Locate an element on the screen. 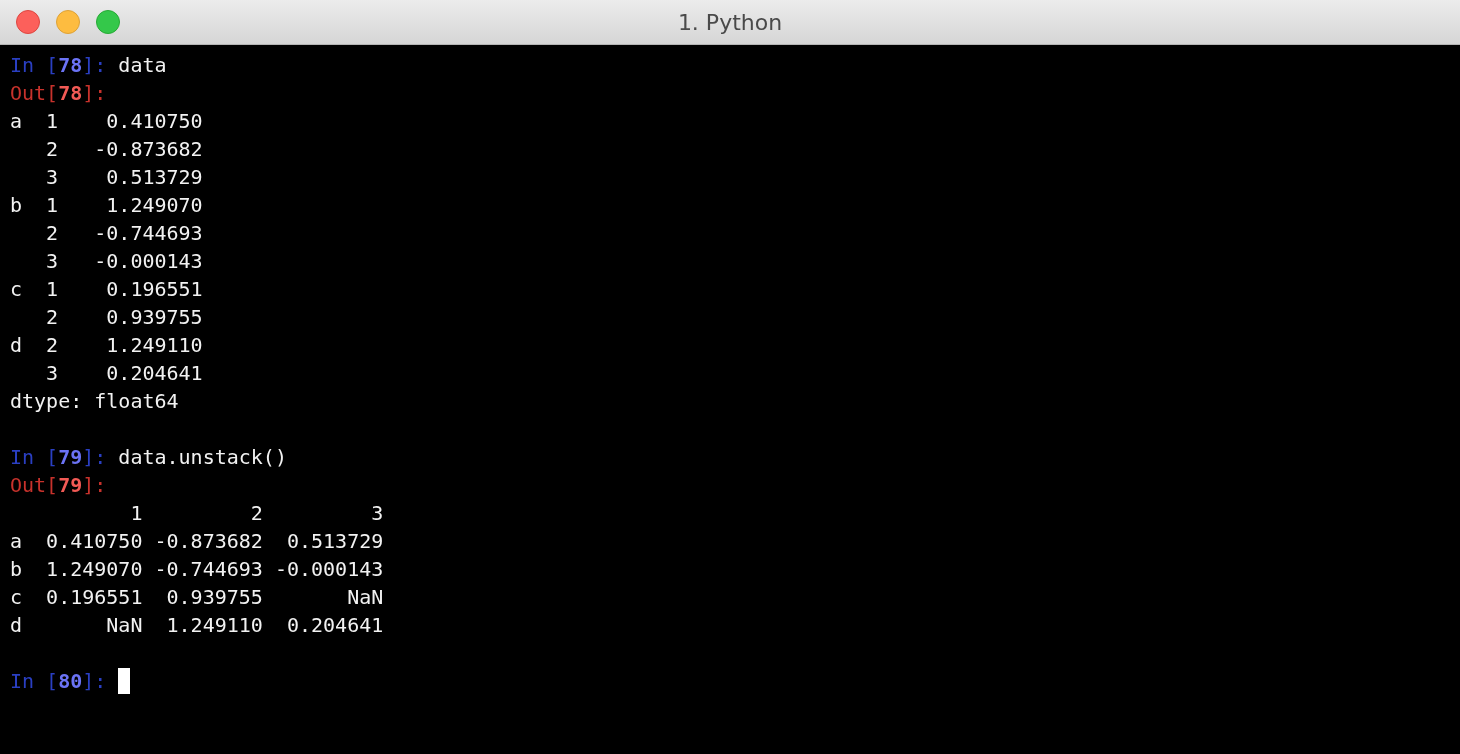 The height and width of the screenshot is (754, 1460). output-line: 3 -0.000143 is located at coordinates (124, 261).